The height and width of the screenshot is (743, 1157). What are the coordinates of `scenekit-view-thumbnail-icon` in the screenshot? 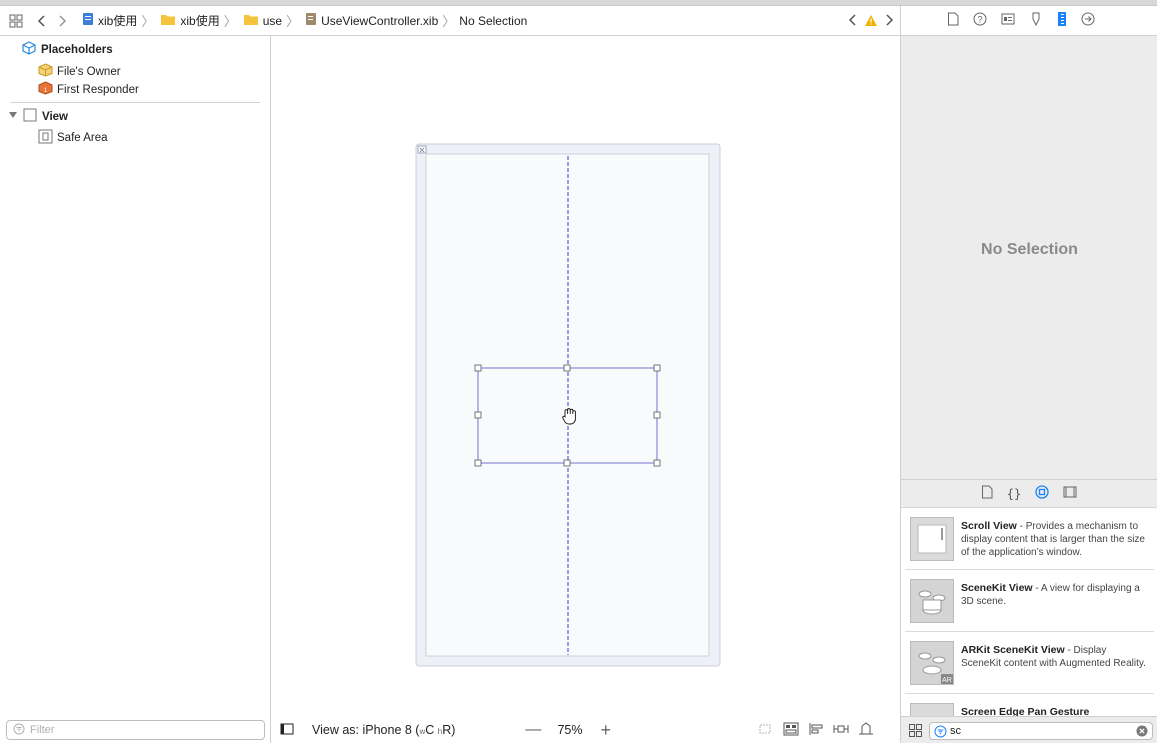 It's located at (932, 601).